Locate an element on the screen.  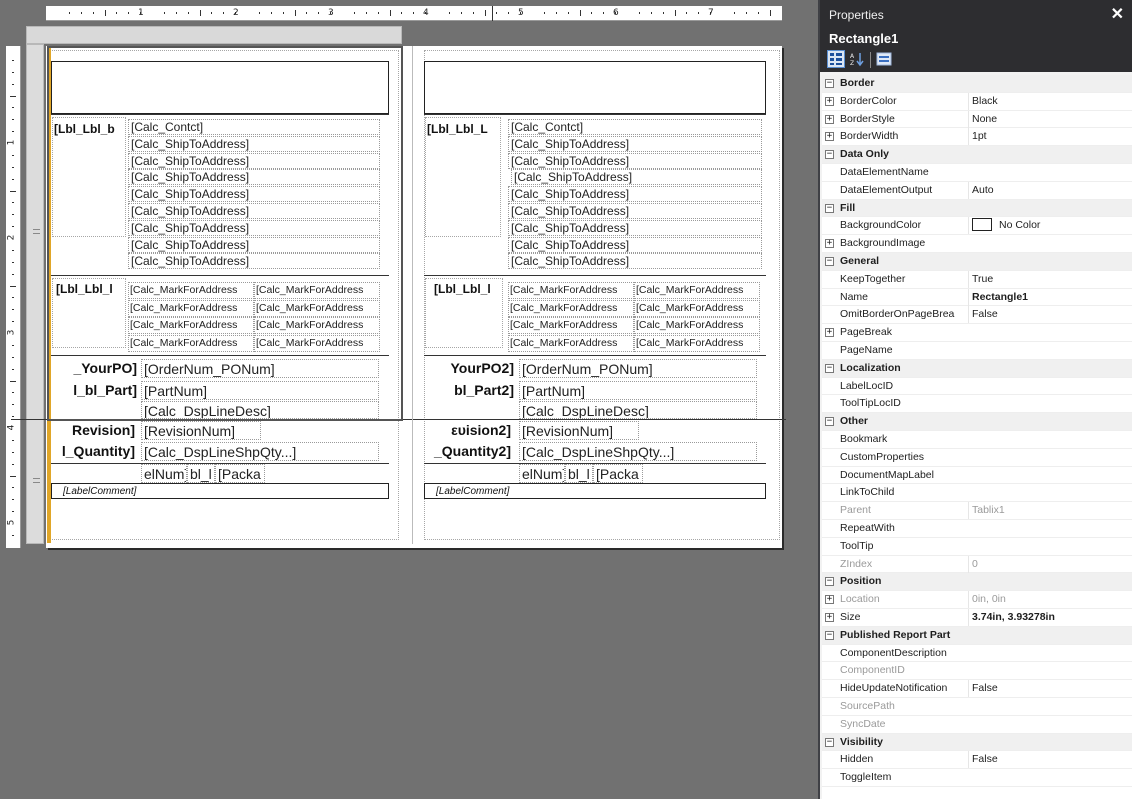
property-row-tooltiplocid: ToolTipLocID is located at coordinates (977, 404).